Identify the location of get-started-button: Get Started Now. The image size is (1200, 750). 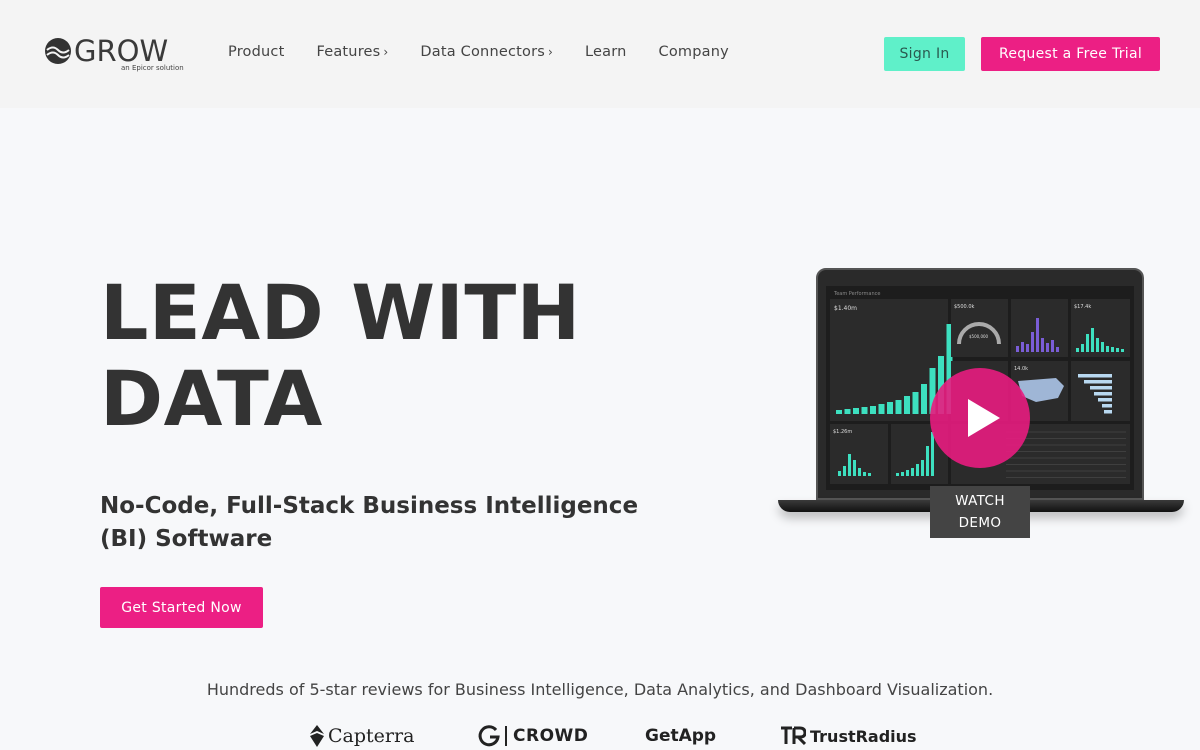
(181, 607).